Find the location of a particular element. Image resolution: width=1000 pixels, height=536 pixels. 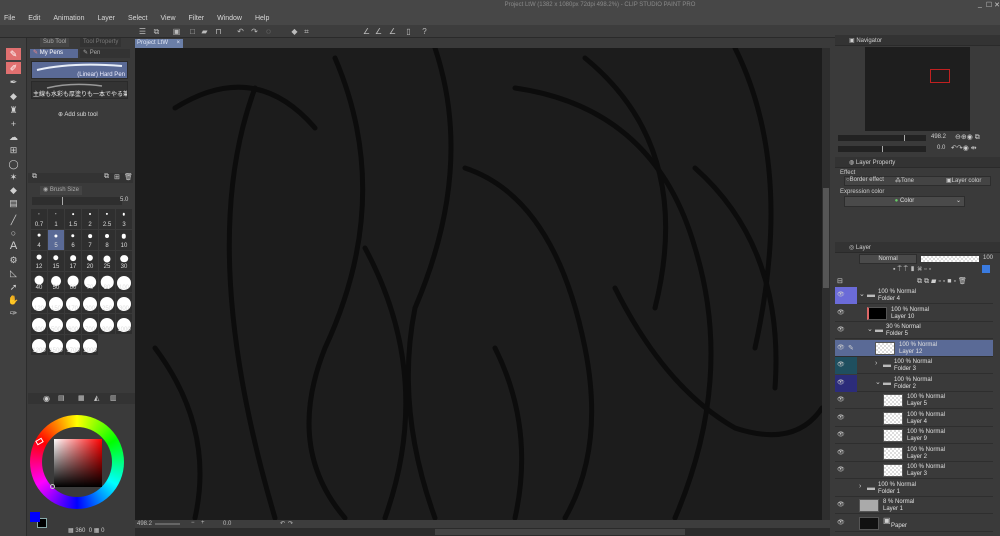

brush-size-value: 5.0 is located at coordinates (124, 200).